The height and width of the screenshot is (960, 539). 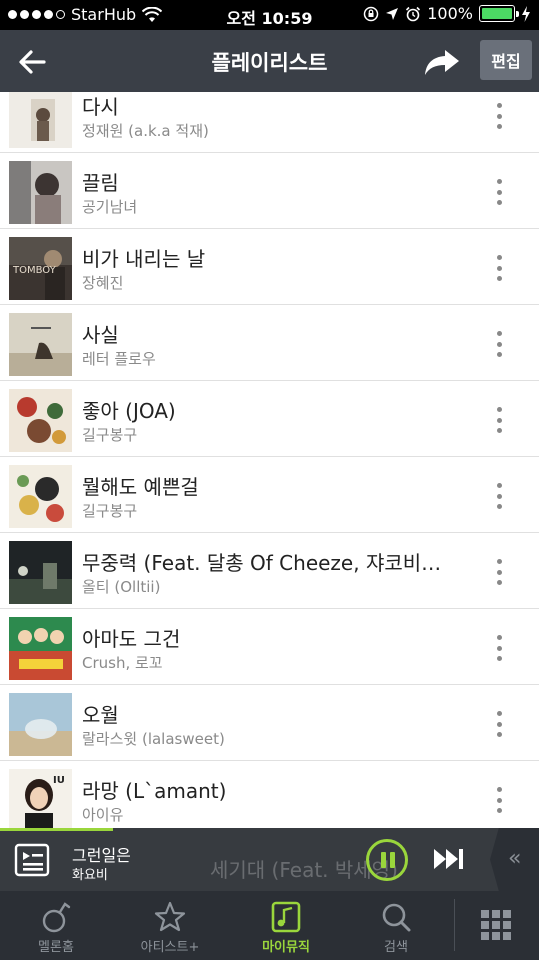 I want to click on album-art: IU, so click(x=40, y=798).